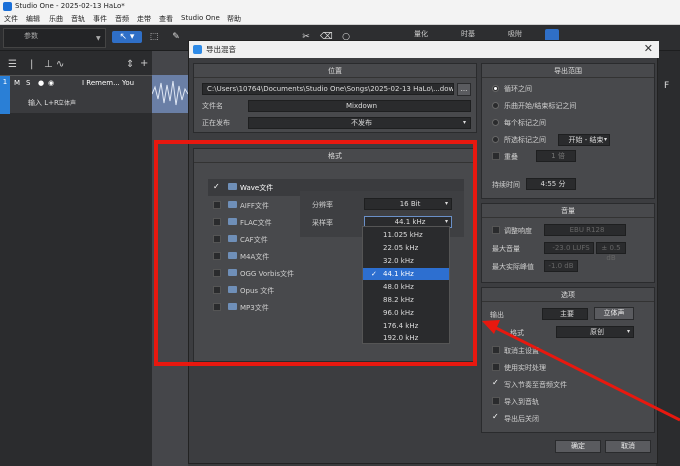  What do you see at coordinates (581, 371) in the screenshot?
I see `annotation-arrow` at bounding box center [581, 371].